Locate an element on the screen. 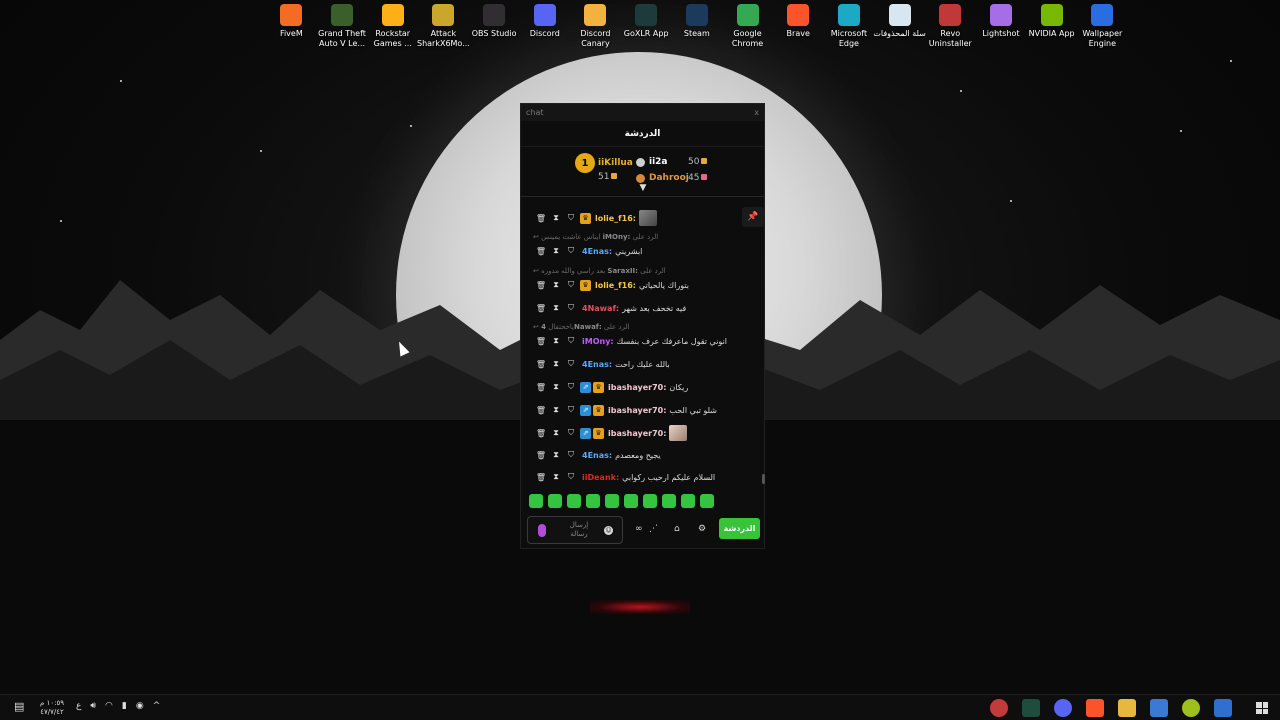 The image size is (1280, 720). chat-message: 🗑︎ ⧗ ⛉ 4Enas: بالله عليك راحت is located at coordinates (602, 364).